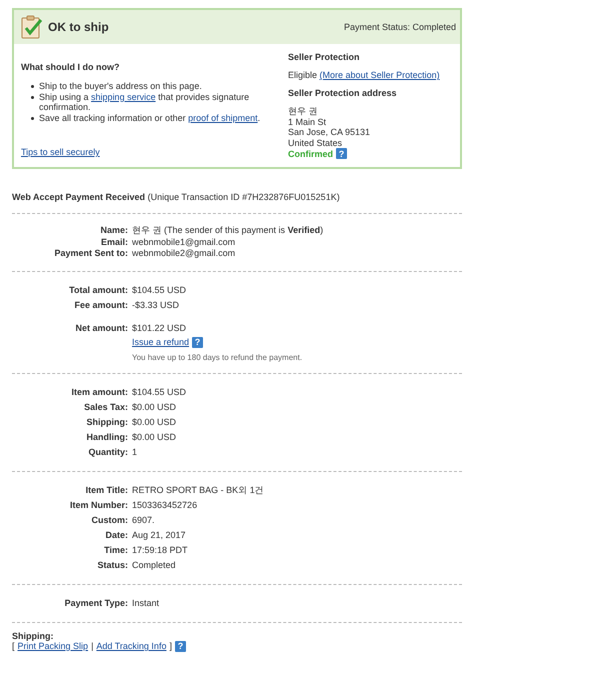 The image size is (600, 696). What do you see at coordinates (107, 437) in the screenshot?
I see `field-label: Handling:` at bounding box center [107, 437].